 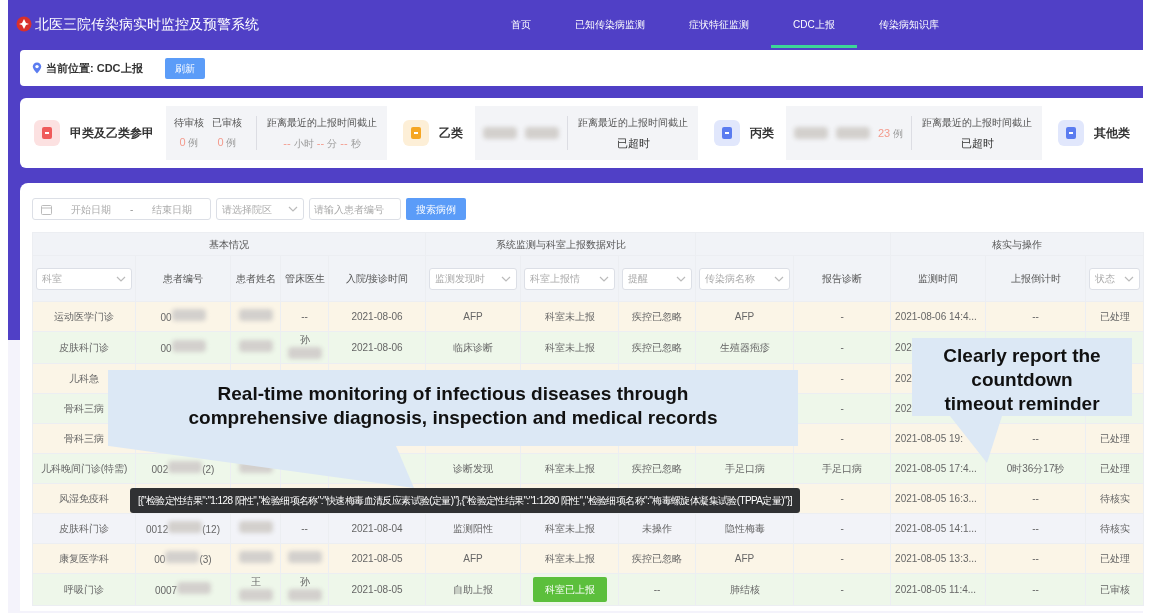 I want to click on calendar-icon, so click(x=46, y=209).